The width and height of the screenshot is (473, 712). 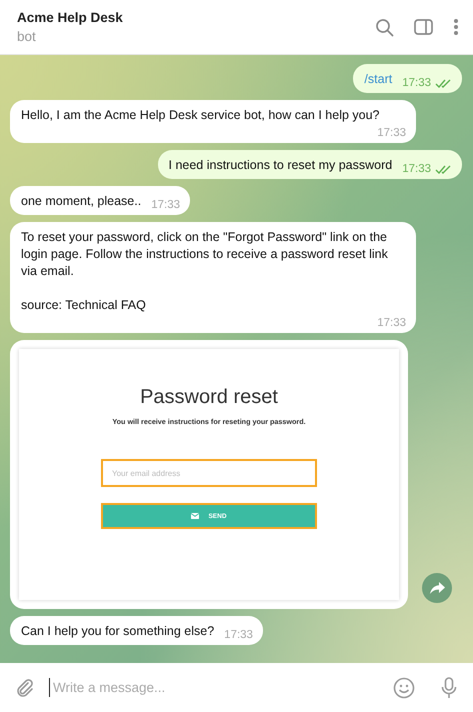 What do you see at coordinates (209, 473) in the screenshot?
I see `email-field: Your email address` at bounding box center [209, 473].